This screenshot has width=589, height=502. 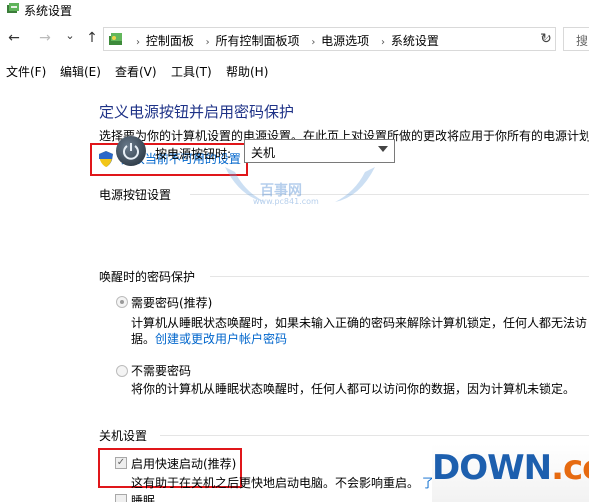 What do you see at coordinates (546, 39) in the screenshot?
I see `refresh-icon: ↻` at bounding box center [546, 39].